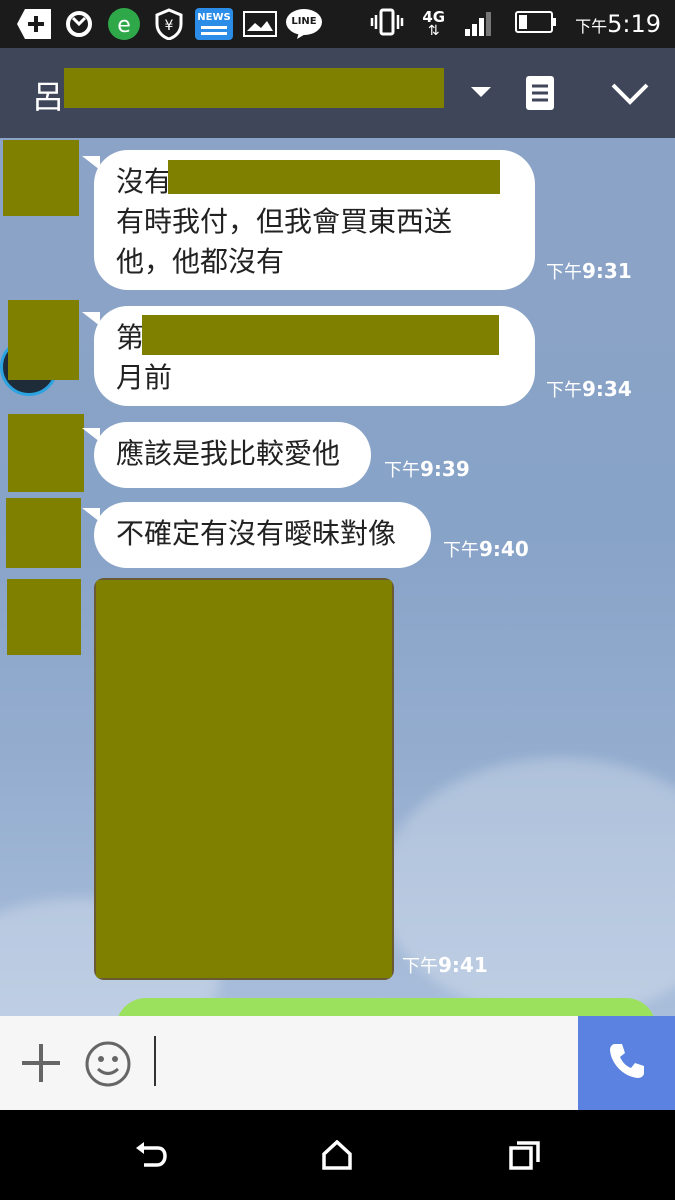 Image resolution: width=675 pixels, height=1200 pixels. I want to click on redacted-contact-name, so click(254, 88).